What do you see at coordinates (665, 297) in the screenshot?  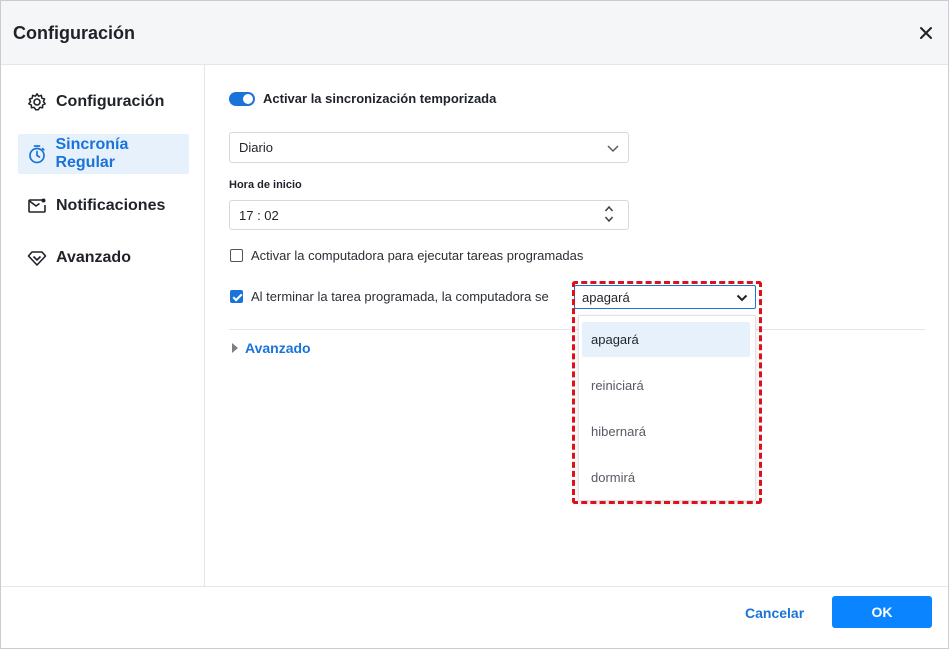 I see `power-action-select: apagará` at bounding box center [665, 297].